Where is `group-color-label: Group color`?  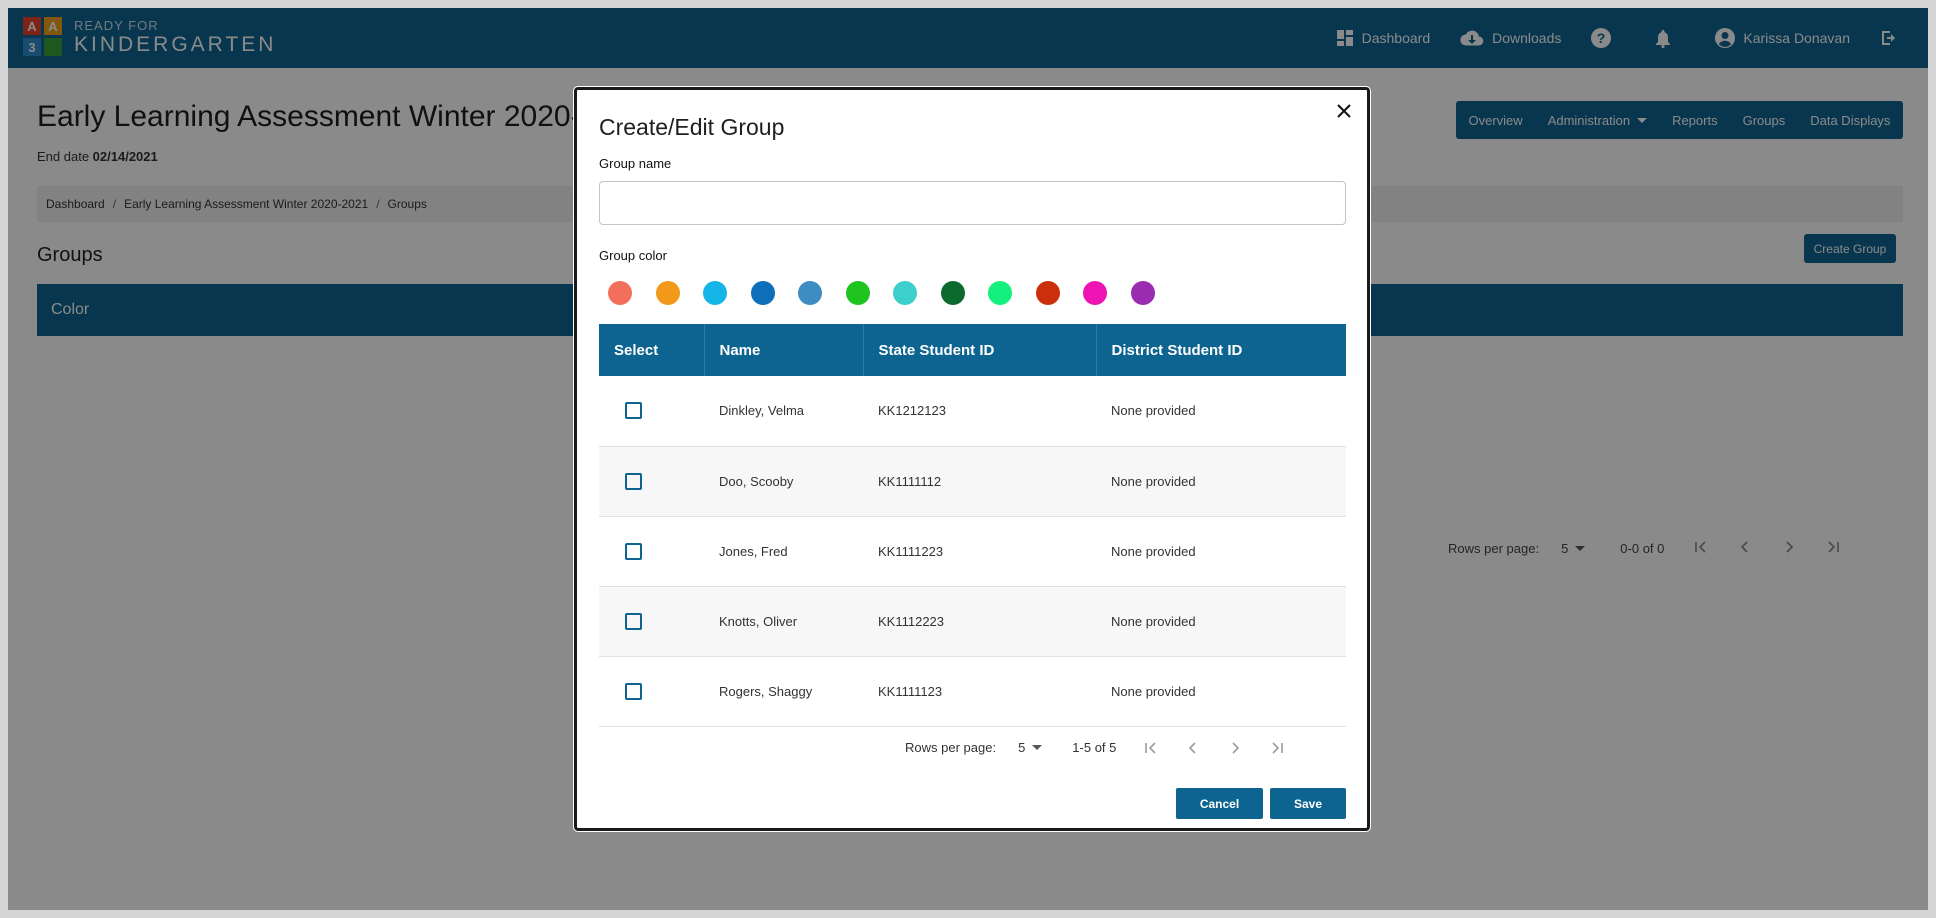 group-color-label: Group color is located at coordinates (633, 255).